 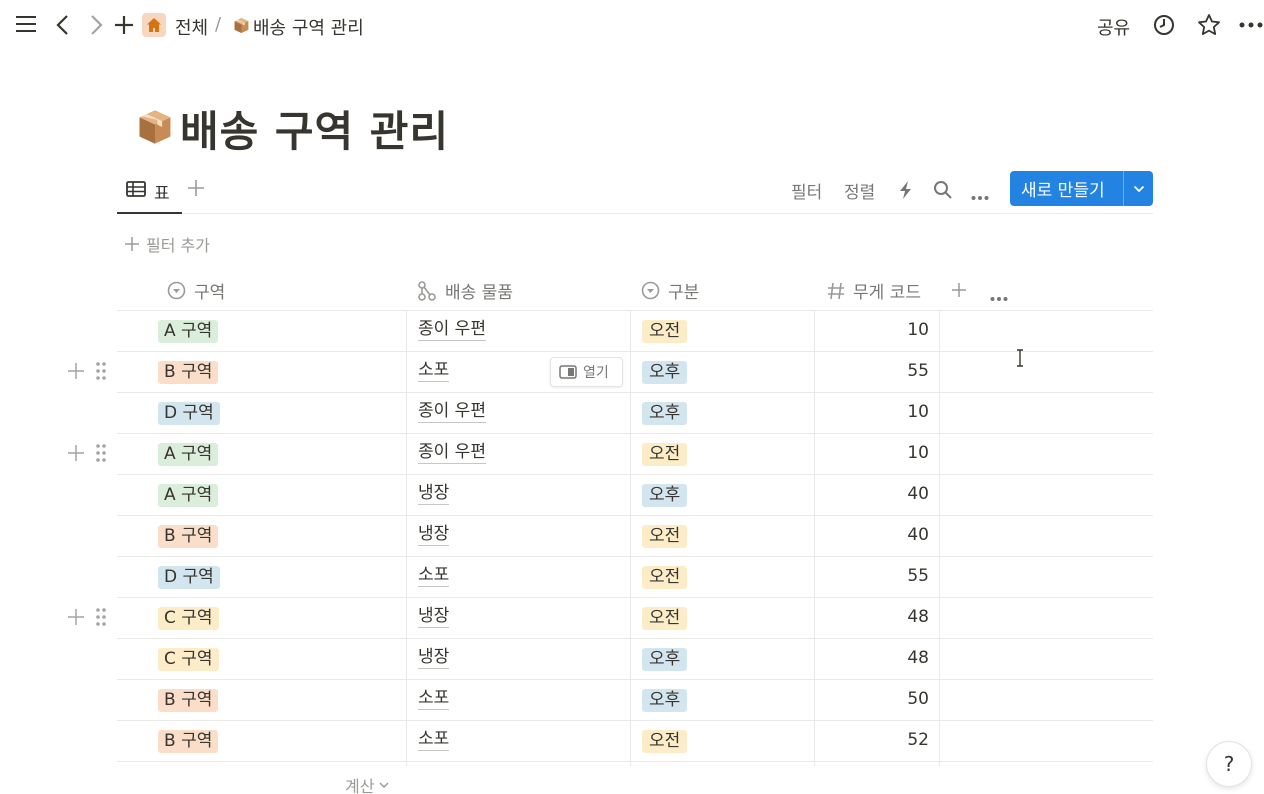 What do you see at coordinates (806, 190) in the screenshot?
I see `filter-button: 필터` at bounding box center [806, 190].